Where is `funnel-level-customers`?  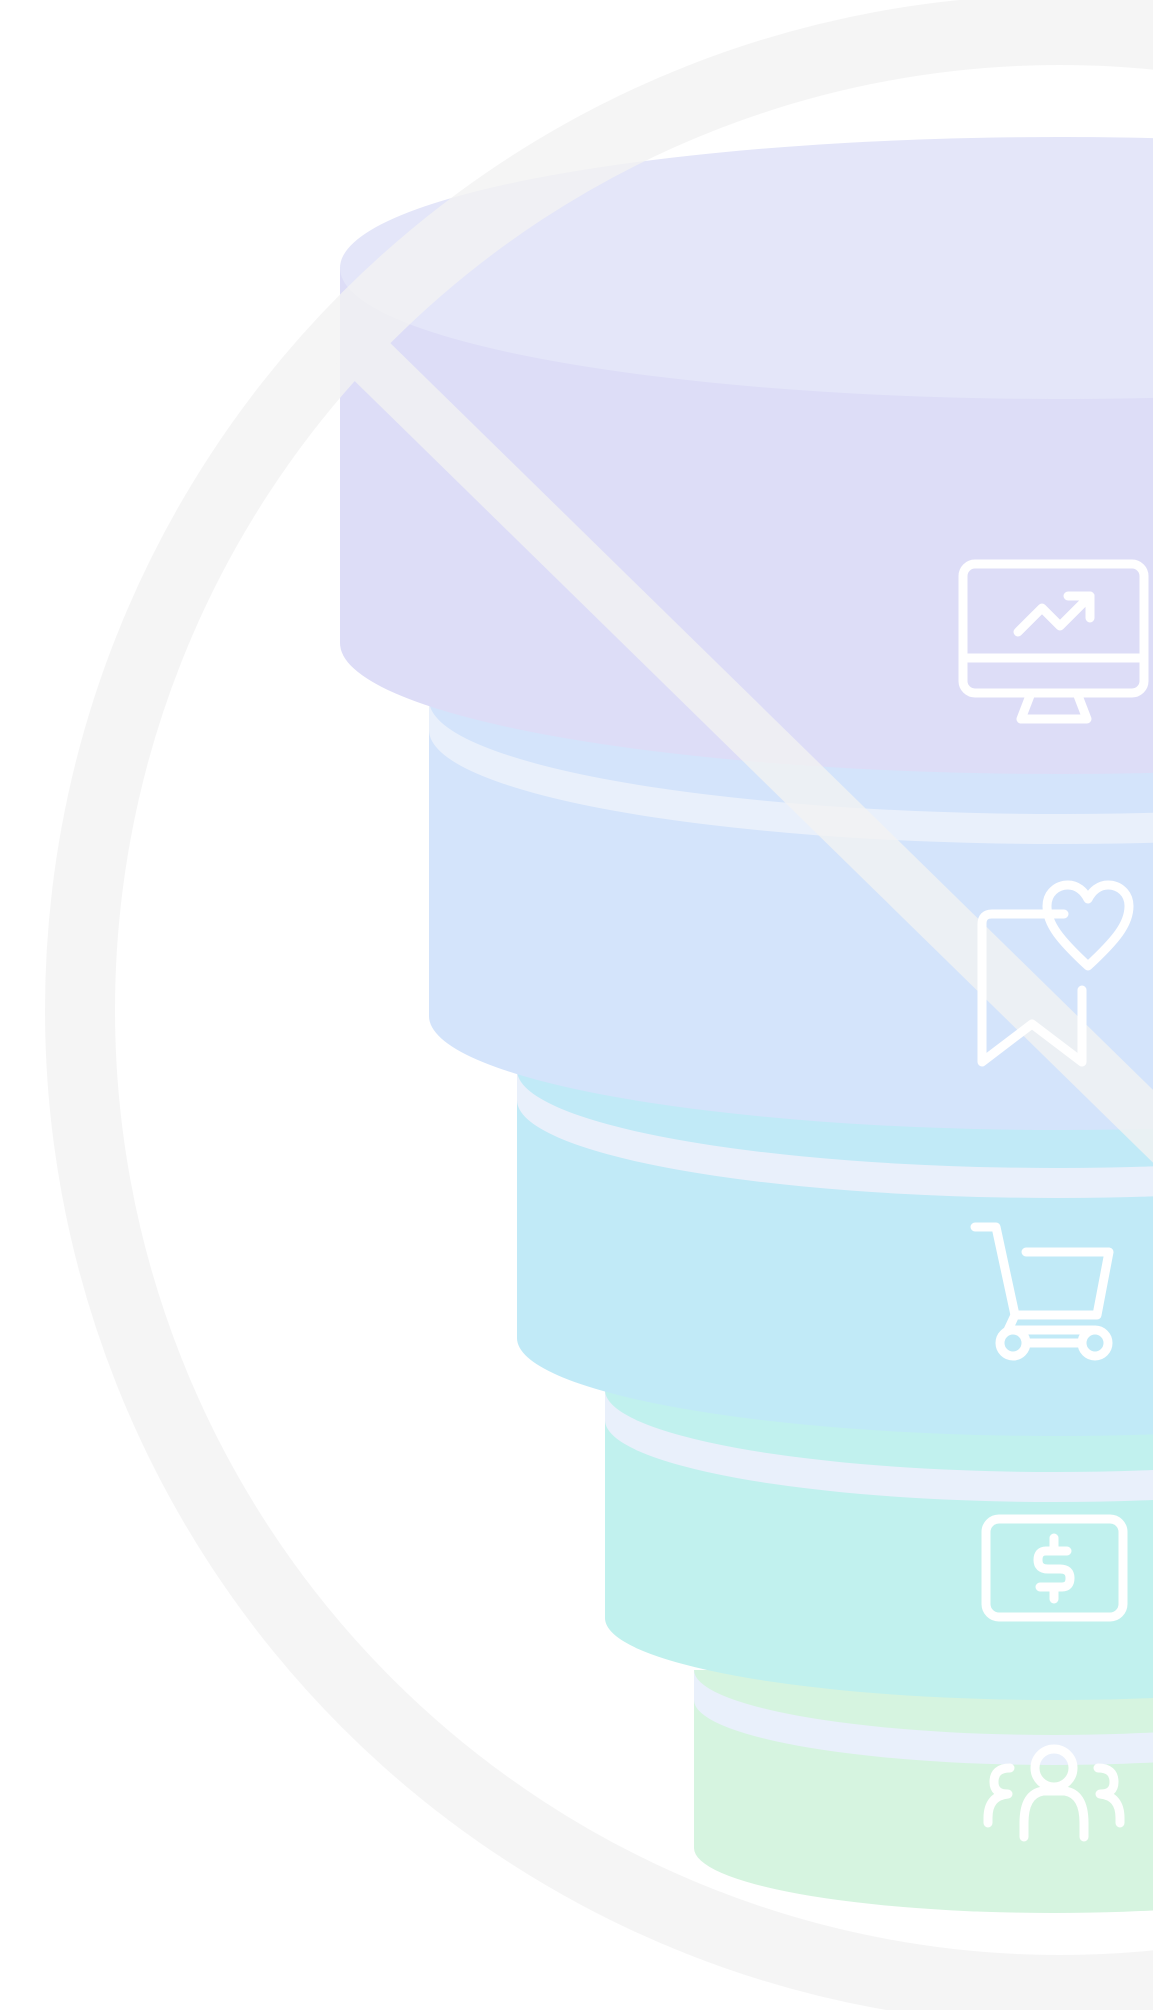 funnel-level-customers is located at coordinates (923, 1791).